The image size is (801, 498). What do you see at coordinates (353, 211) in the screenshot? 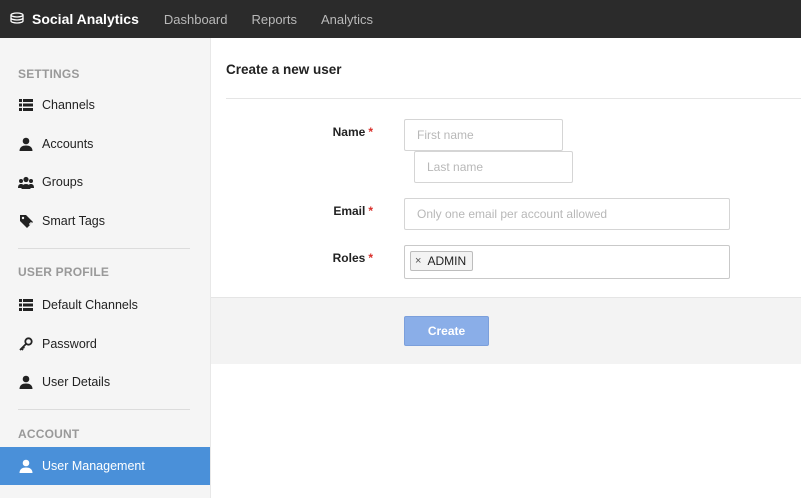
I see `email-label: Email *` at bounding box center [353, 211].